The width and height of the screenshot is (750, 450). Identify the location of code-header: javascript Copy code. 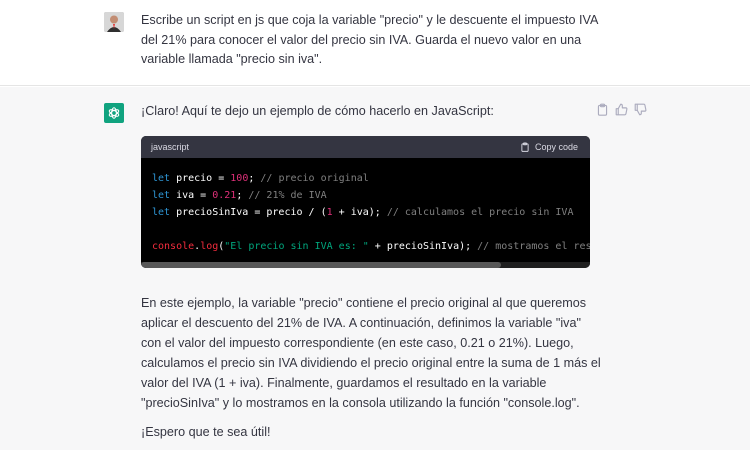
(365, 147).